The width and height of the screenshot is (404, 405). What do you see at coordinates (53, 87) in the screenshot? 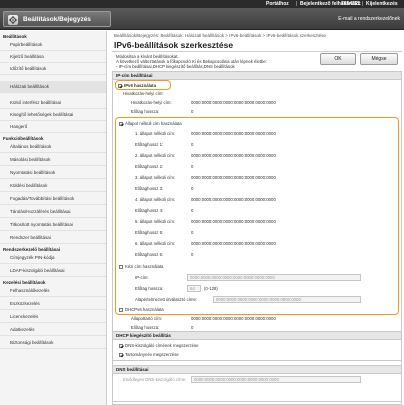
I see `sidebar-item-network-settings: Hálózati beállítások` at bounding box center [53, 87].